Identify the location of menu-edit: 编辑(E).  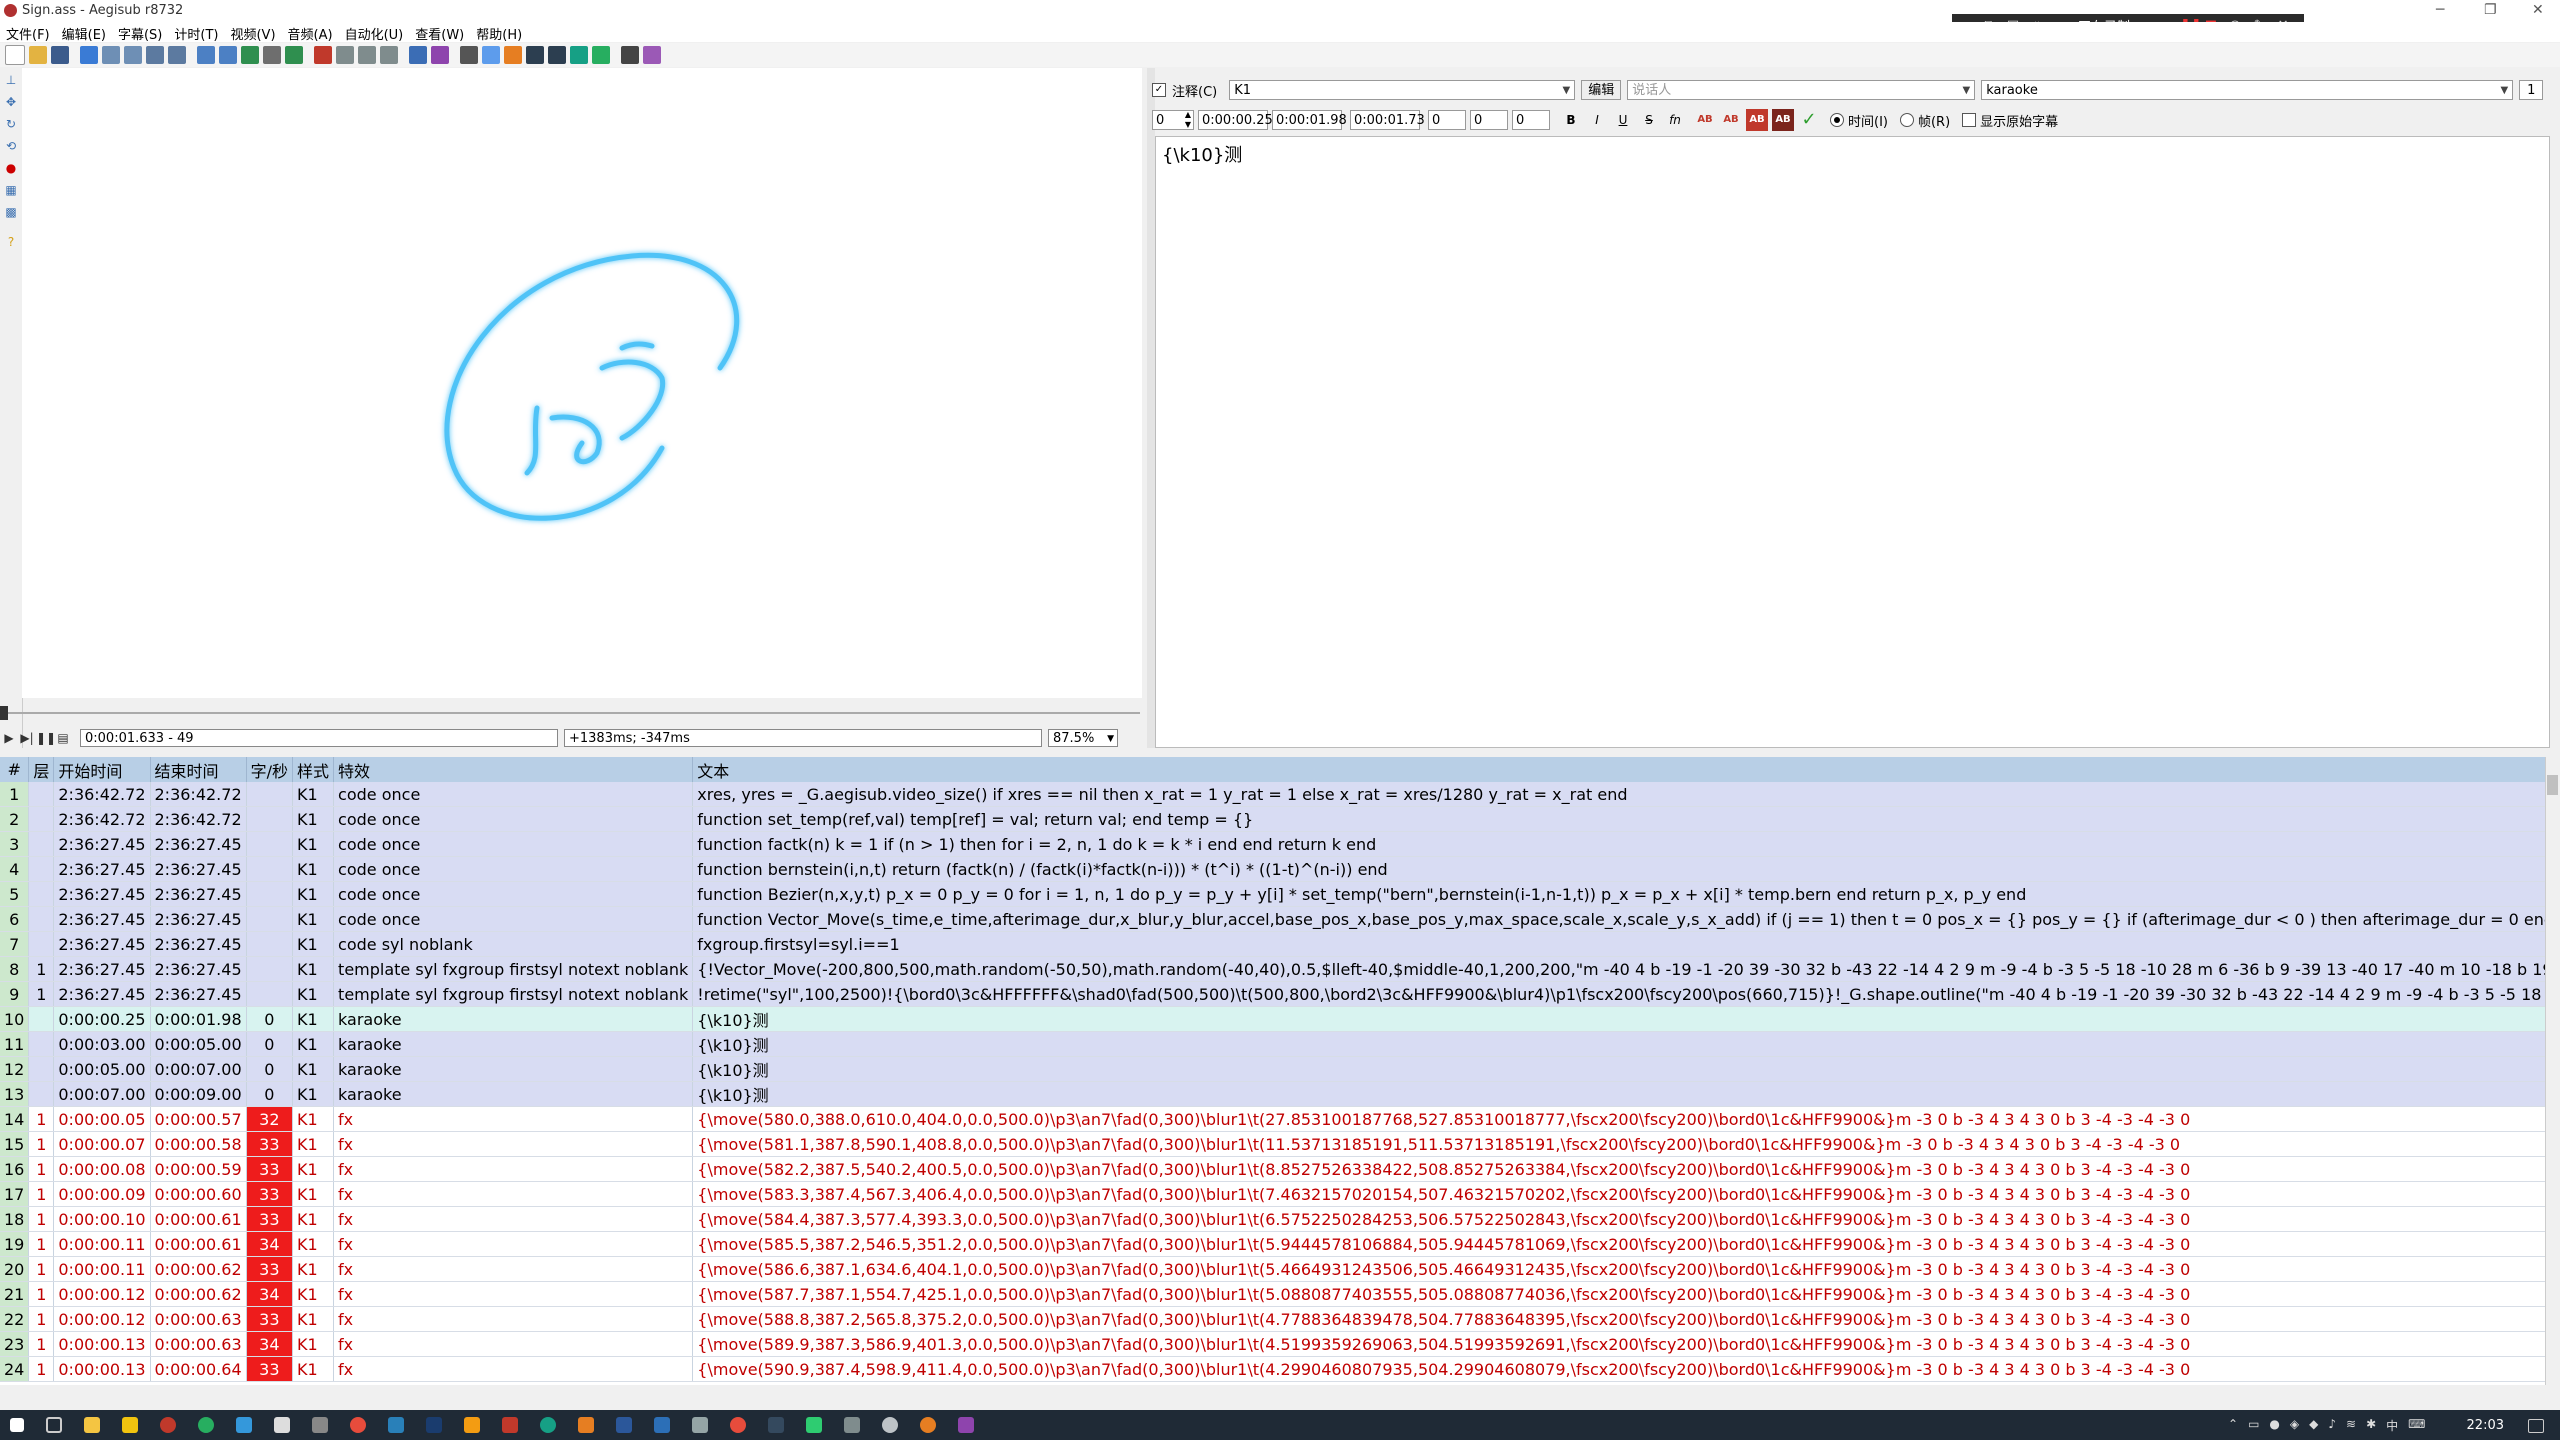
(84, 32).